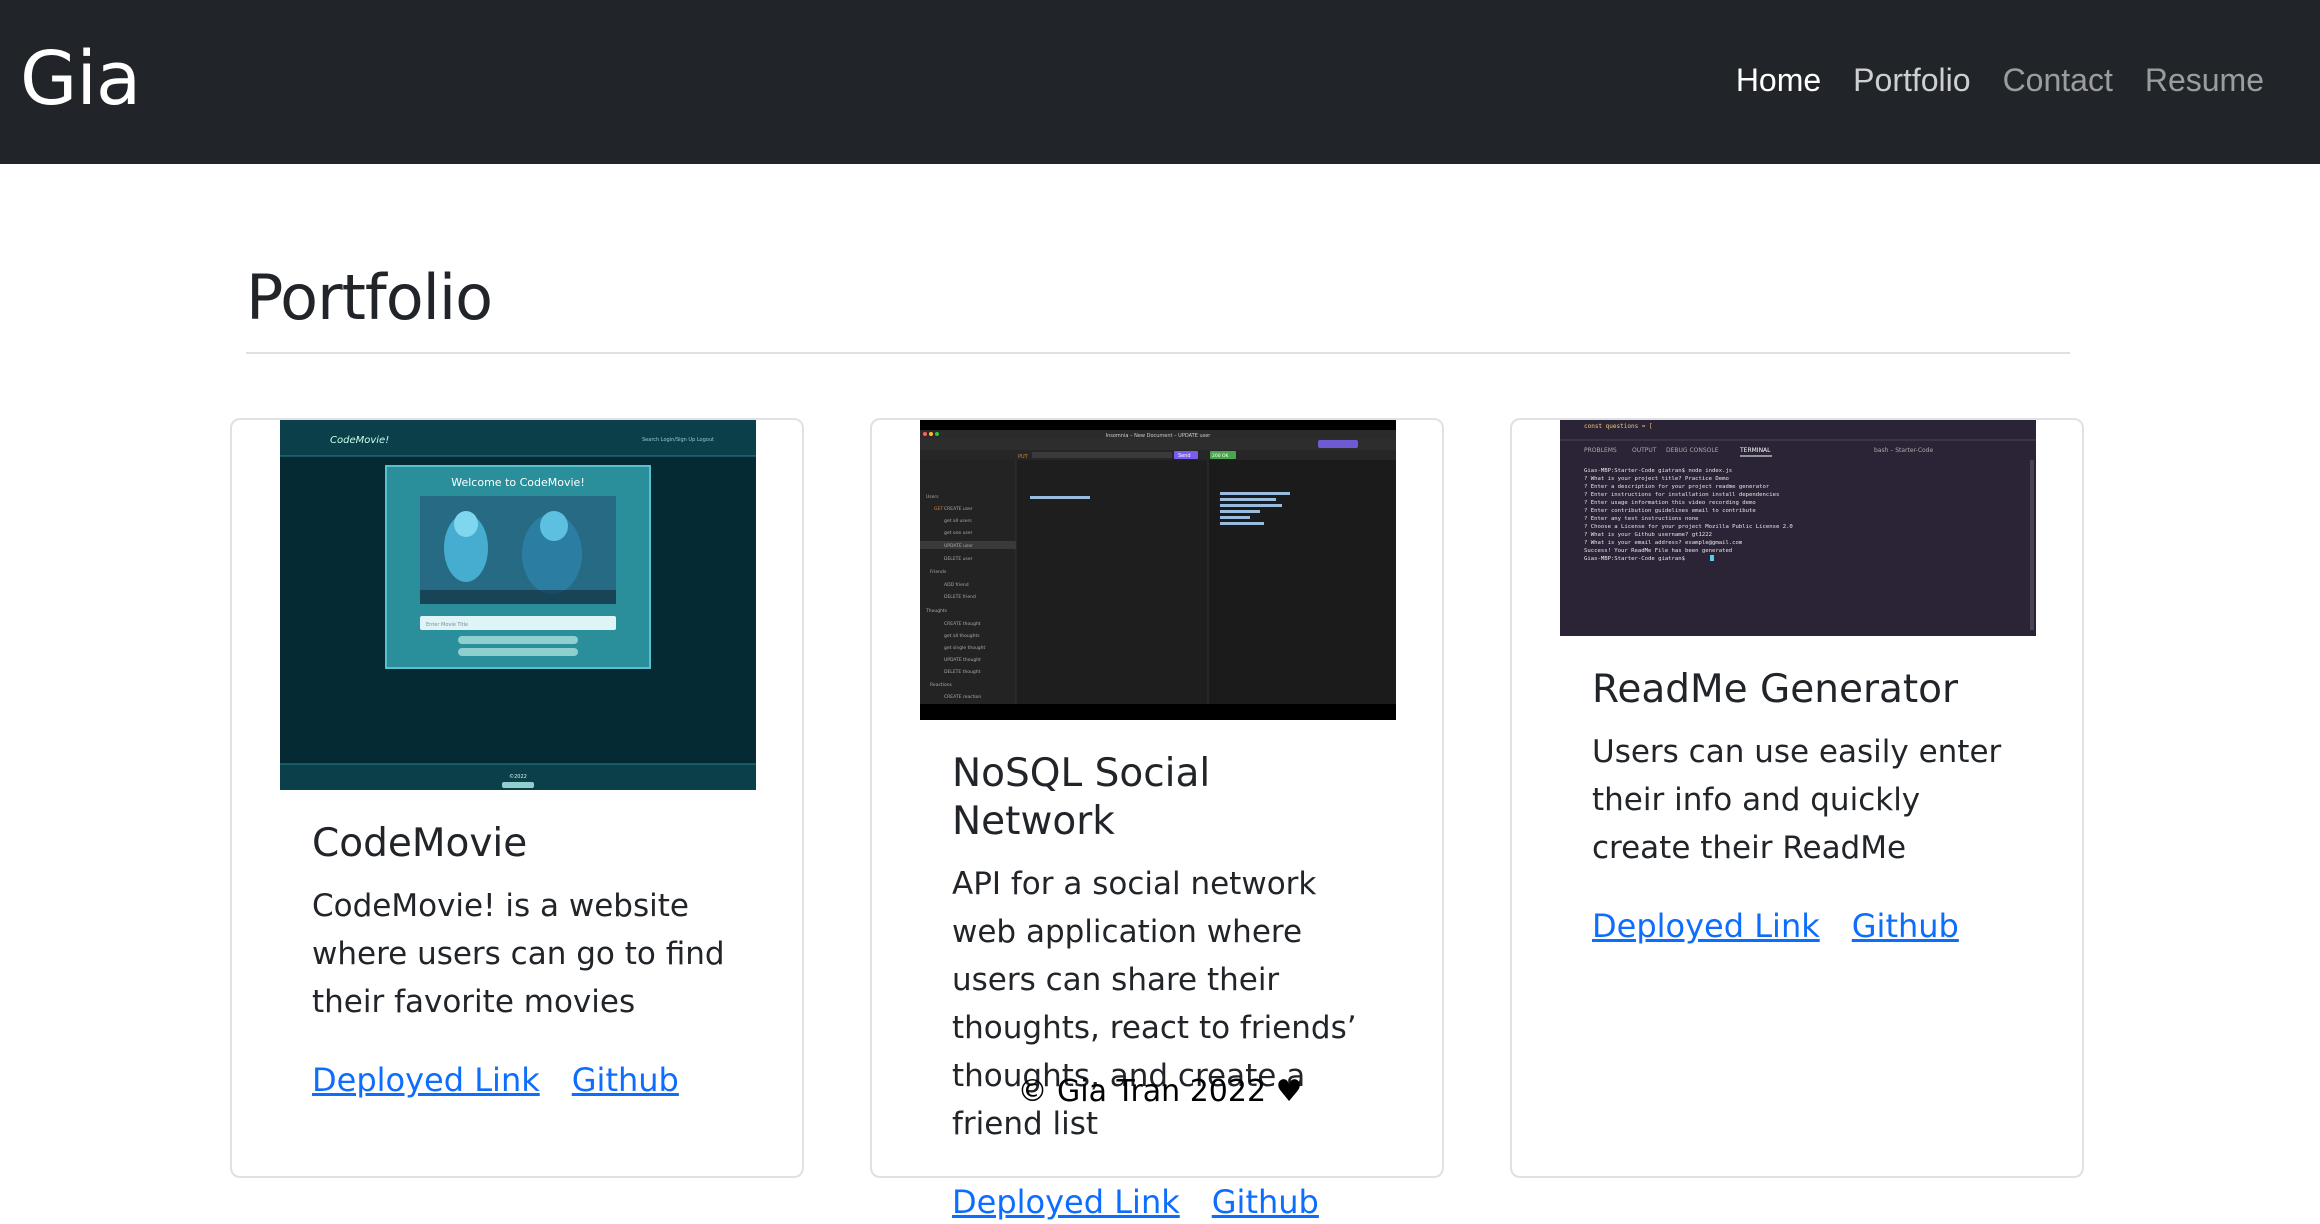 The image size is (2320, 1224). What do you see at coordinates (958, 559) in the screenshot?
I see `sidebar-row: DELETE user` at bounding box center [958, 559].